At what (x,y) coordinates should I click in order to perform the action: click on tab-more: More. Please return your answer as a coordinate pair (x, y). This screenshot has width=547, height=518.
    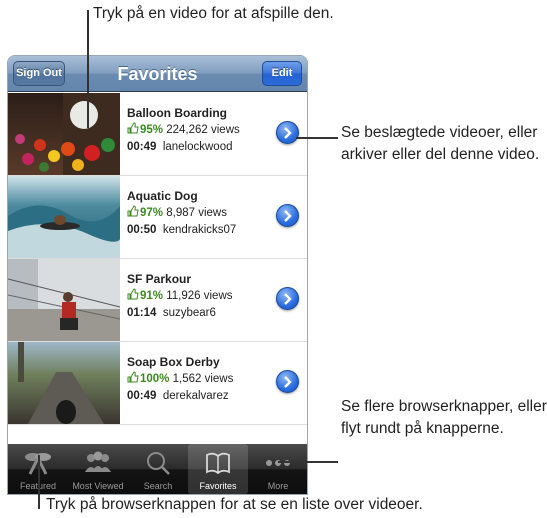
    Looking at the image, I should click on (277, 469).